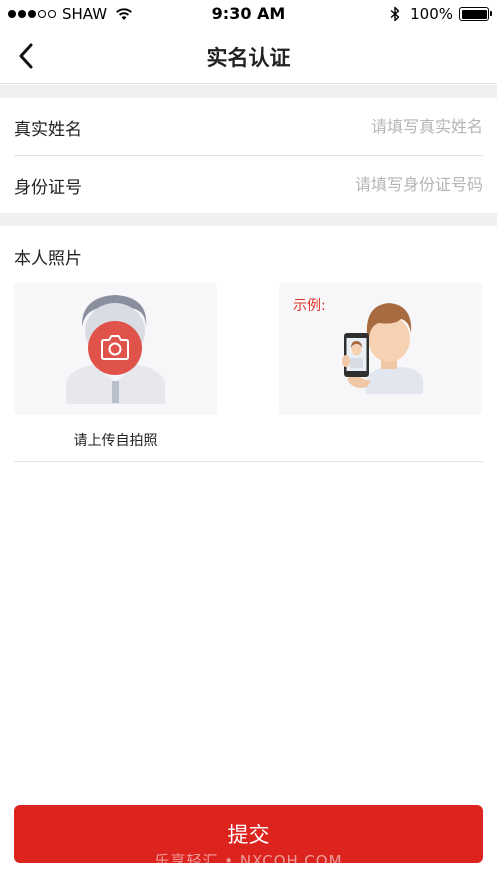 This screenshot has height=883, width=497. What do you see at coordinates (475, 14) in the screenshot?
I see `battery-icon` at bounding box center [475, 14].